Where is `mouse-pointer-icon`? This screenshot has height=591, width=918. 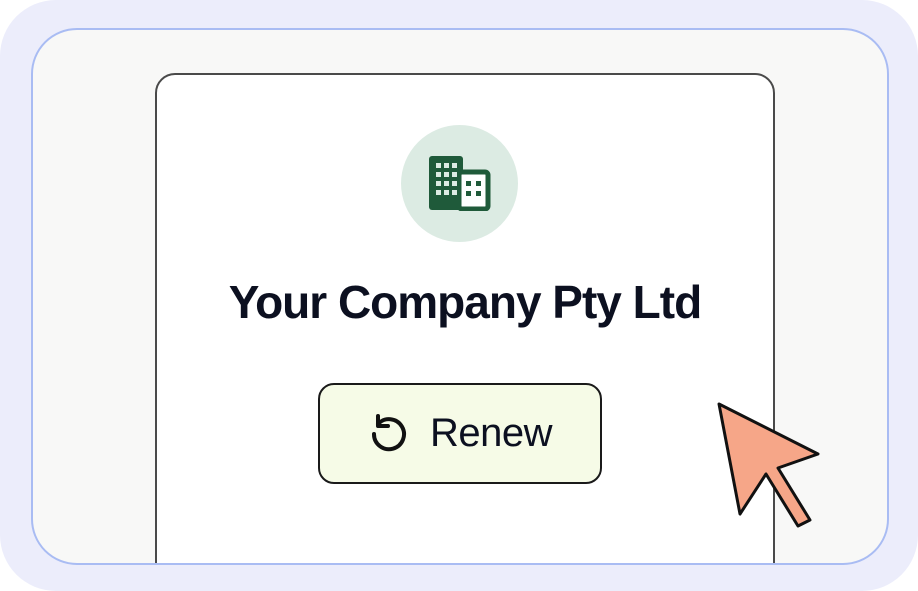 mouse-pointer-icon is located at coordinates (768, 465).